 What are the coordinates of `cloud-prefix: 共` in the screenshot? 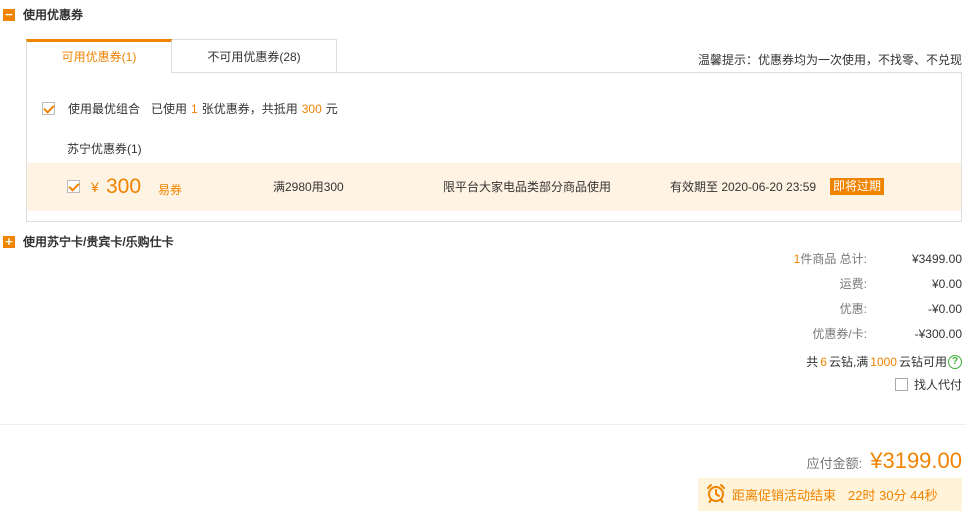 It's located at (812, 362).